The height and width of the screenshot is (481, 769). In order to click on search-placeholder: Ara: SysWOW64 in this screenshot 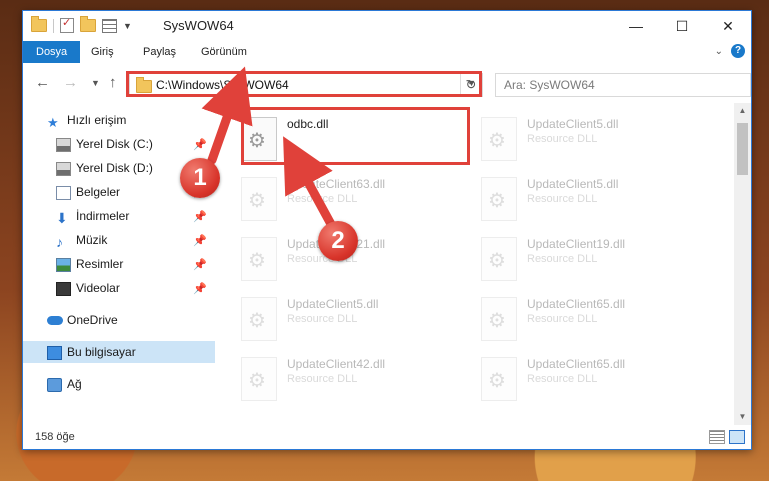, I will do `click(549, 85)`.